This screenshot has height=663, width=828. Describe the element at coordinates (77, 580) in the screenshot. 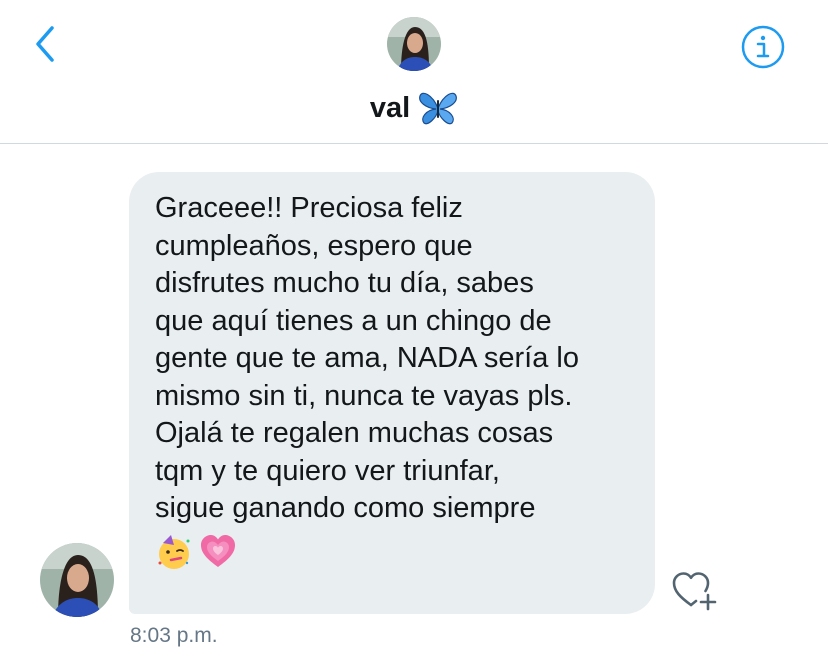

I see `sender-avatar` at that location.